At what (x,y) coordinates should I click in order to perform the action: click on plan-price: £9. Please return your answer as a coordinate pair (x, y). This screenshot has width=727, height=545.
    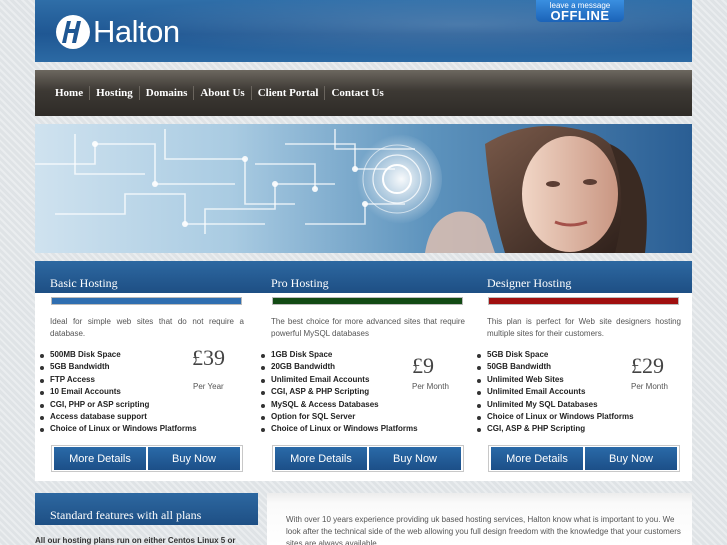
    Looking at the image, I should click on (423, 365).